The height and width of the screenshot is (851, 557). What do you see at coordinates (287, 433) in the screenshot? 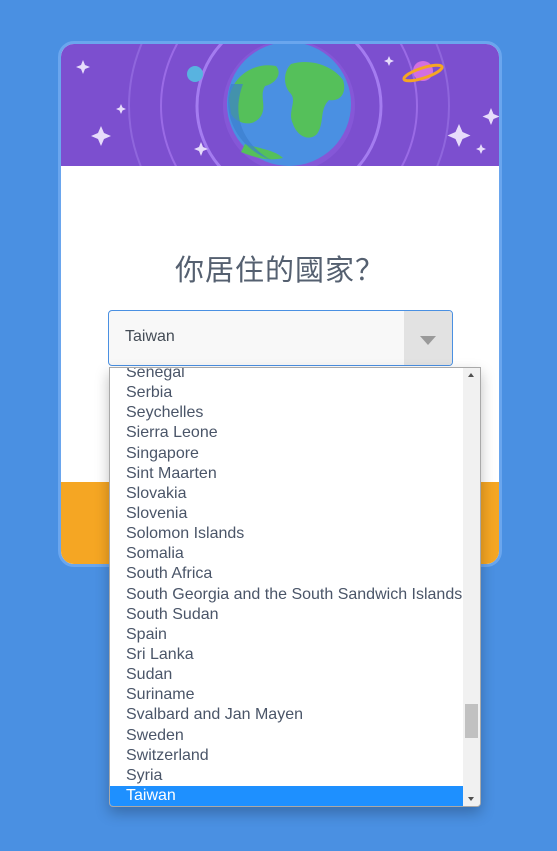
I see `dropdown-option: Sierra Leone` at bounding box center [287, 433].